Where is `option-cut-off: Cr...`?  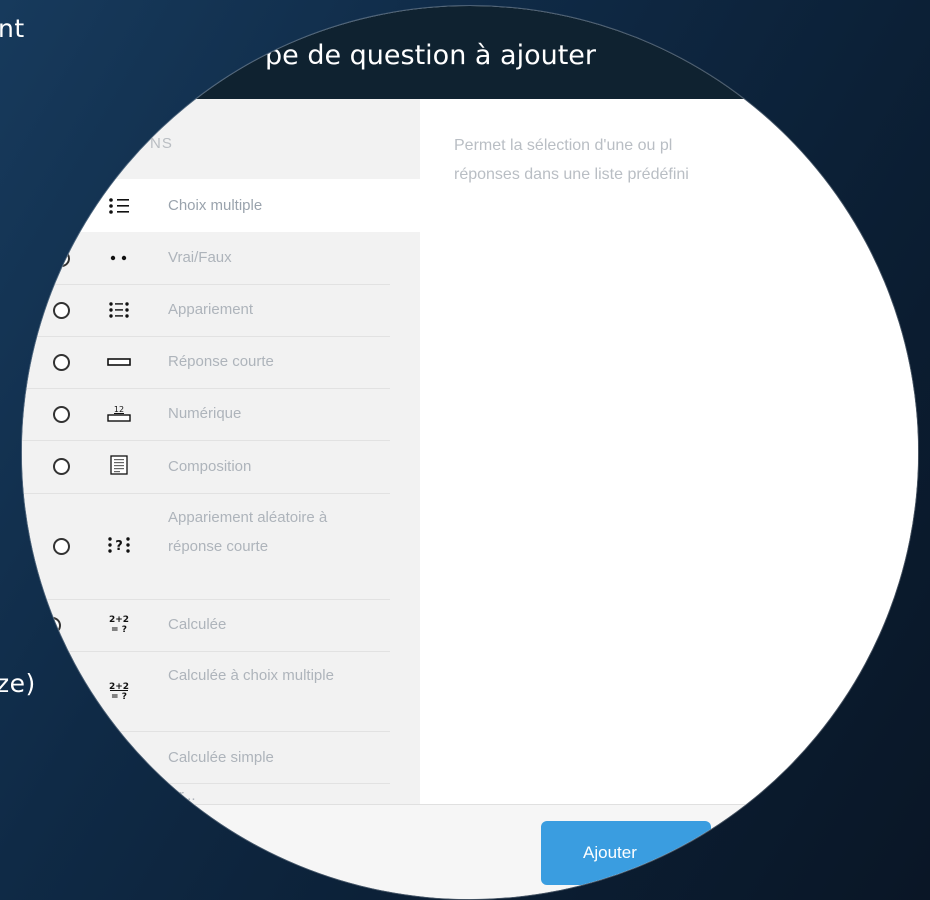 option-cut-off: Cr... is located at coordinates (206, 793).